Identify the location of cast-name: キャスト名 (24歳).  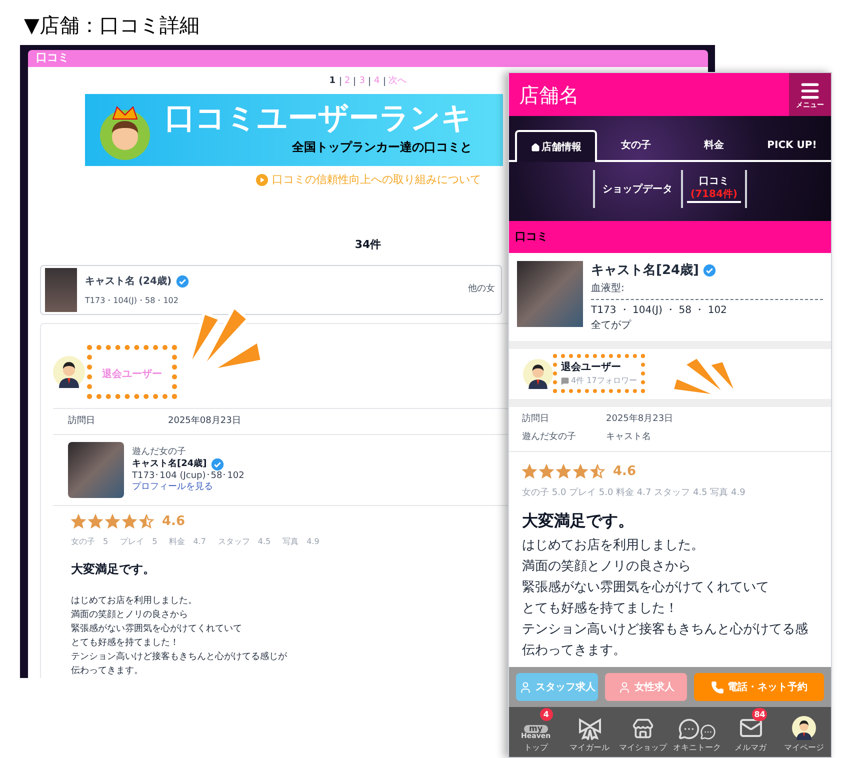
(128, 281).